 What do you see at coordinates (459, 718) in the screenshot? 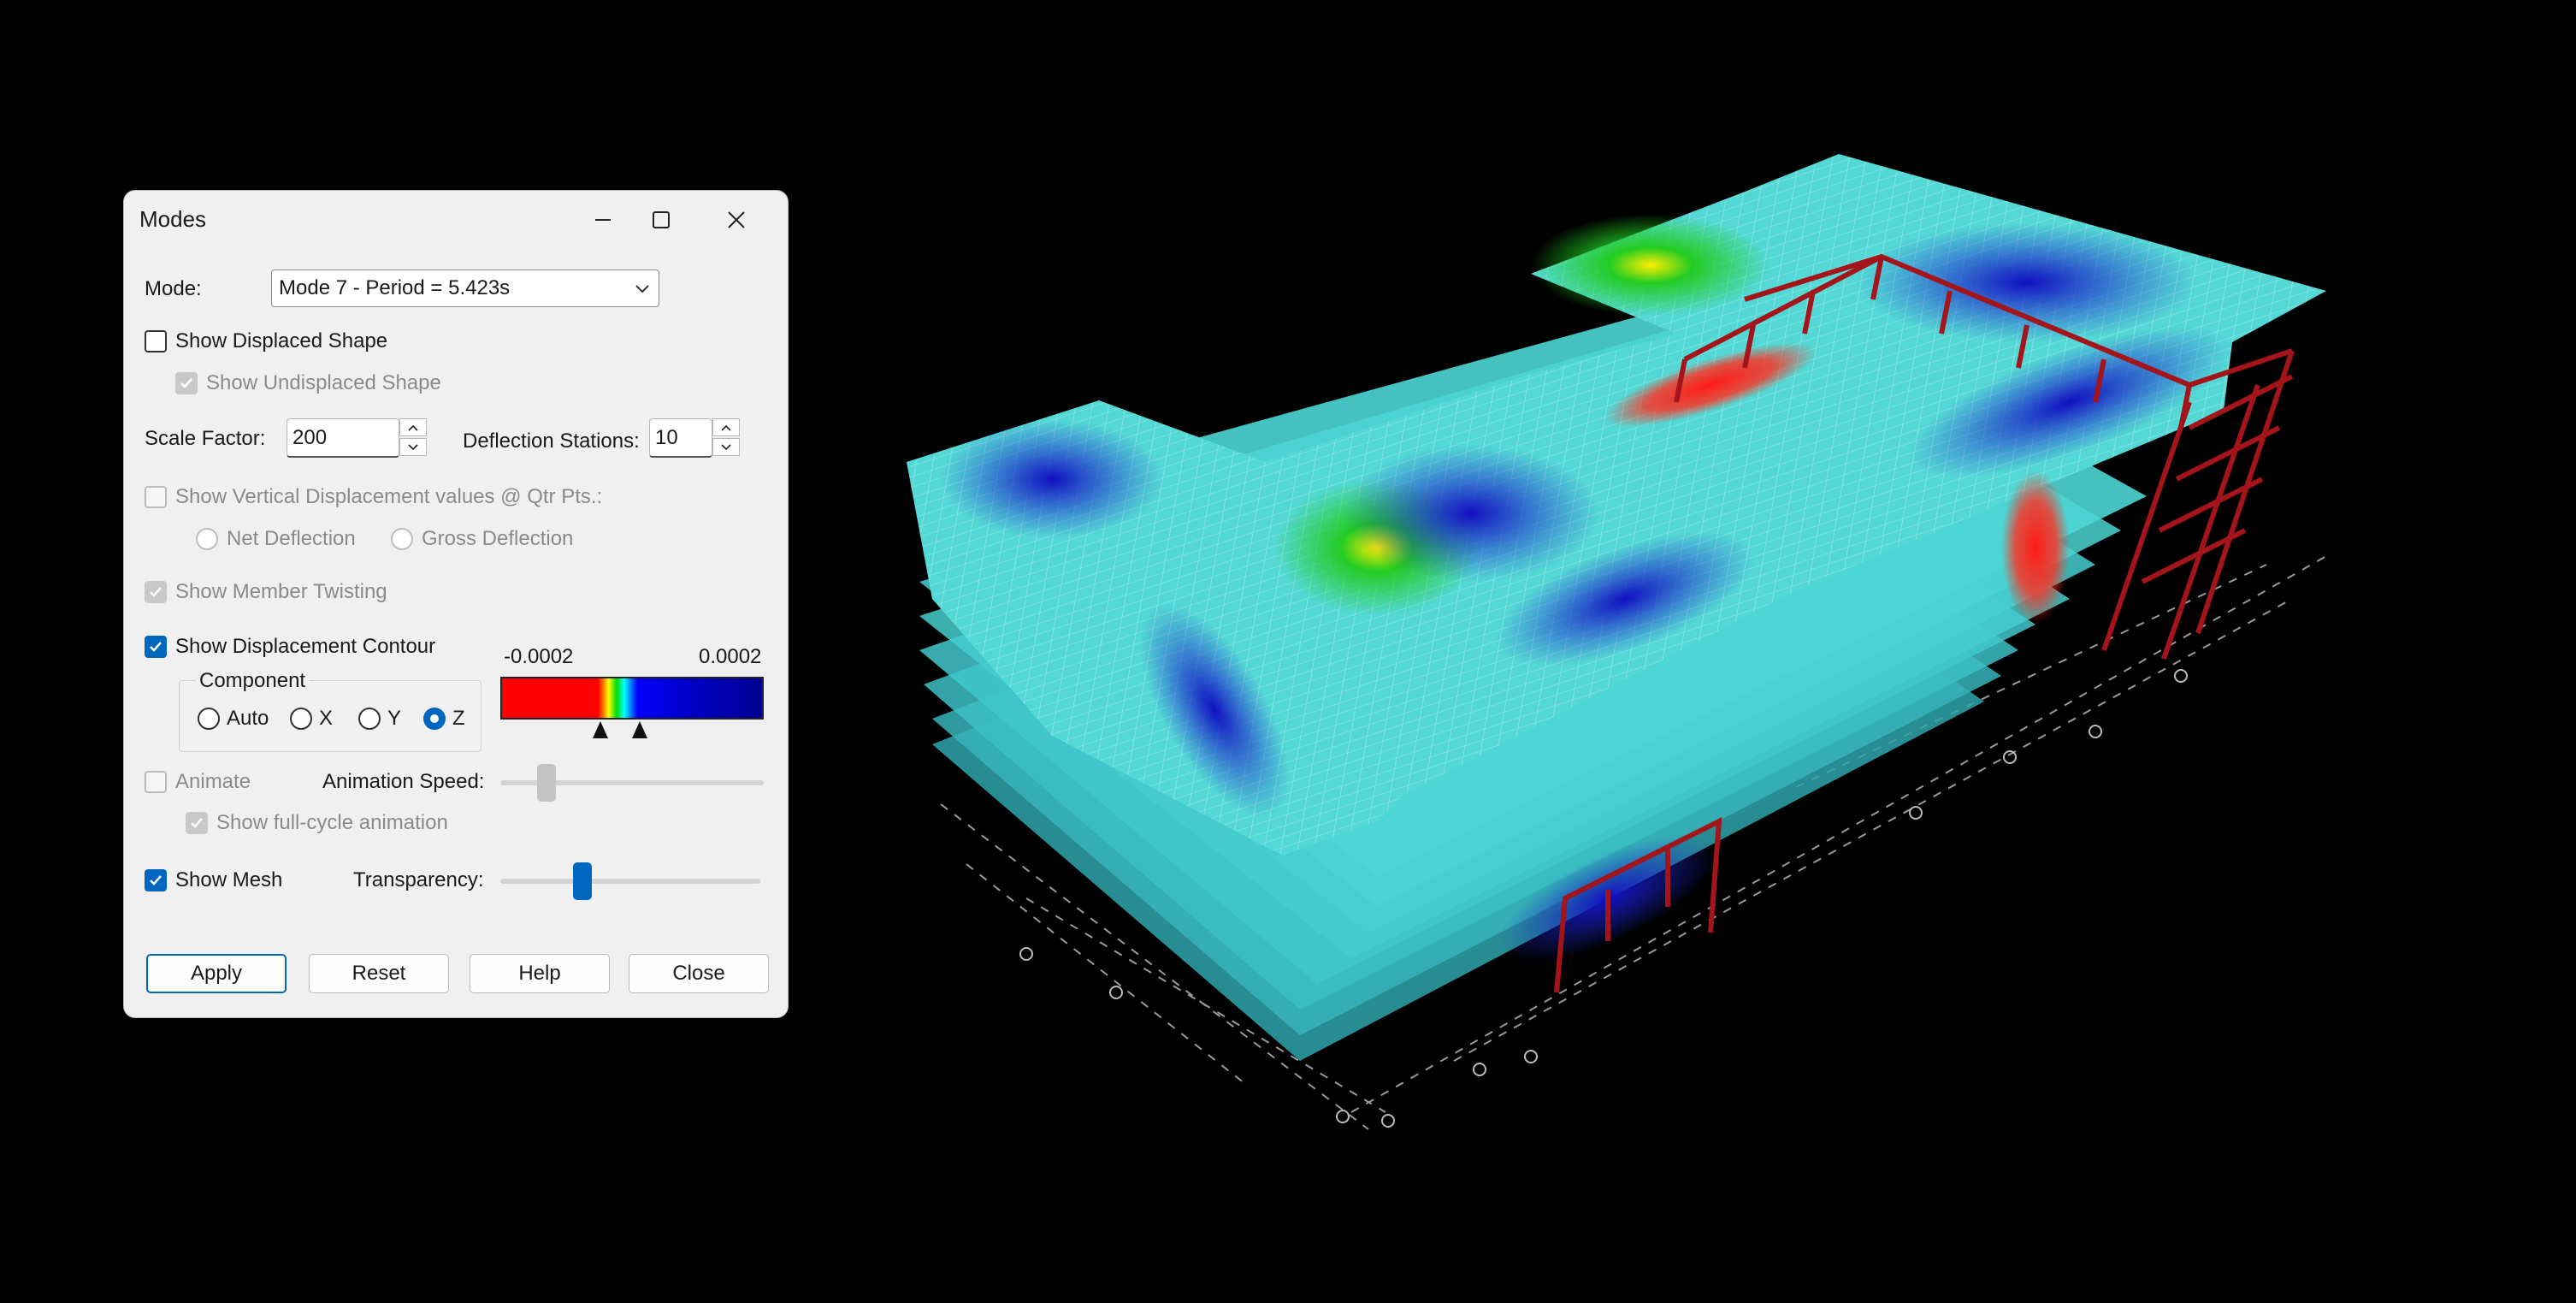
I see `component-label-z: Z` at bounding box center [459, 718].